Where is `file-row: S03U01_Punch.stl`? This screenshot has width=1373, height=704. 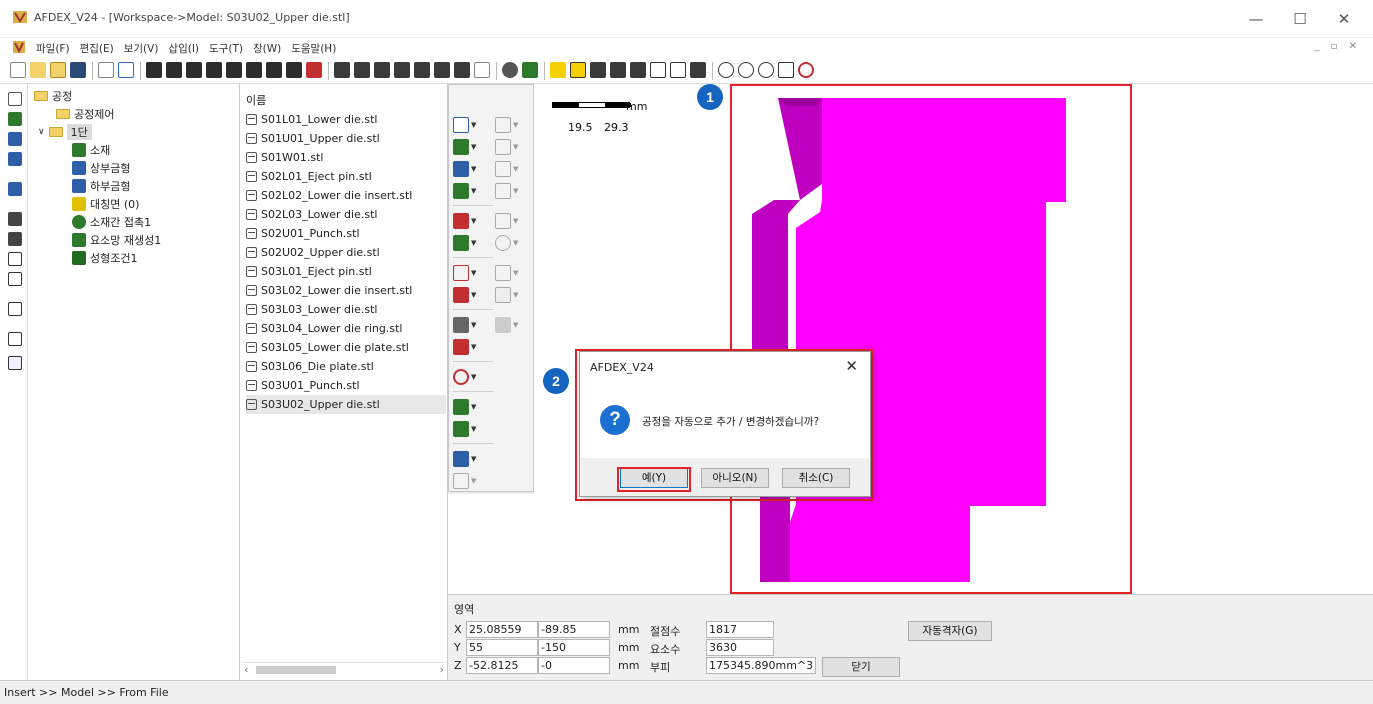 file-row: S03U01_Punch.stl is located at coordinates (346, 385).